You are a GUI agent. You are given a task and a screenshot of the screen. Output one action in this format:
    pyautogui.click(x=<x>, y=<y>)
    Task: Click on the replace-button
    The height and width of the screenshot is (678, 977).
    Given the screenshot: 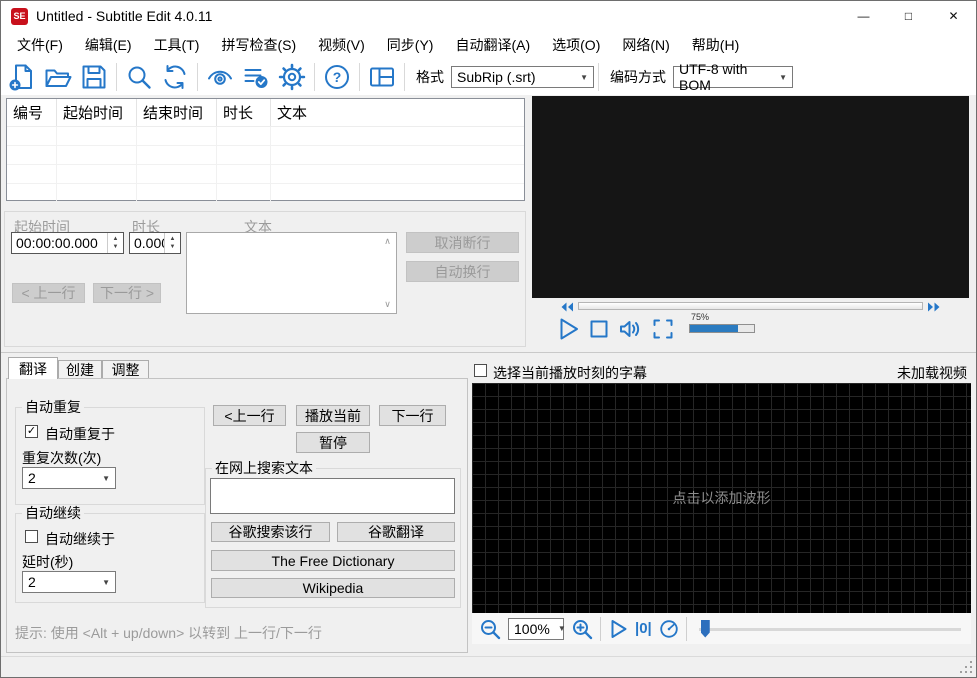 What is the action you would take?
    pyautogui.click(x=175, y=77)
    